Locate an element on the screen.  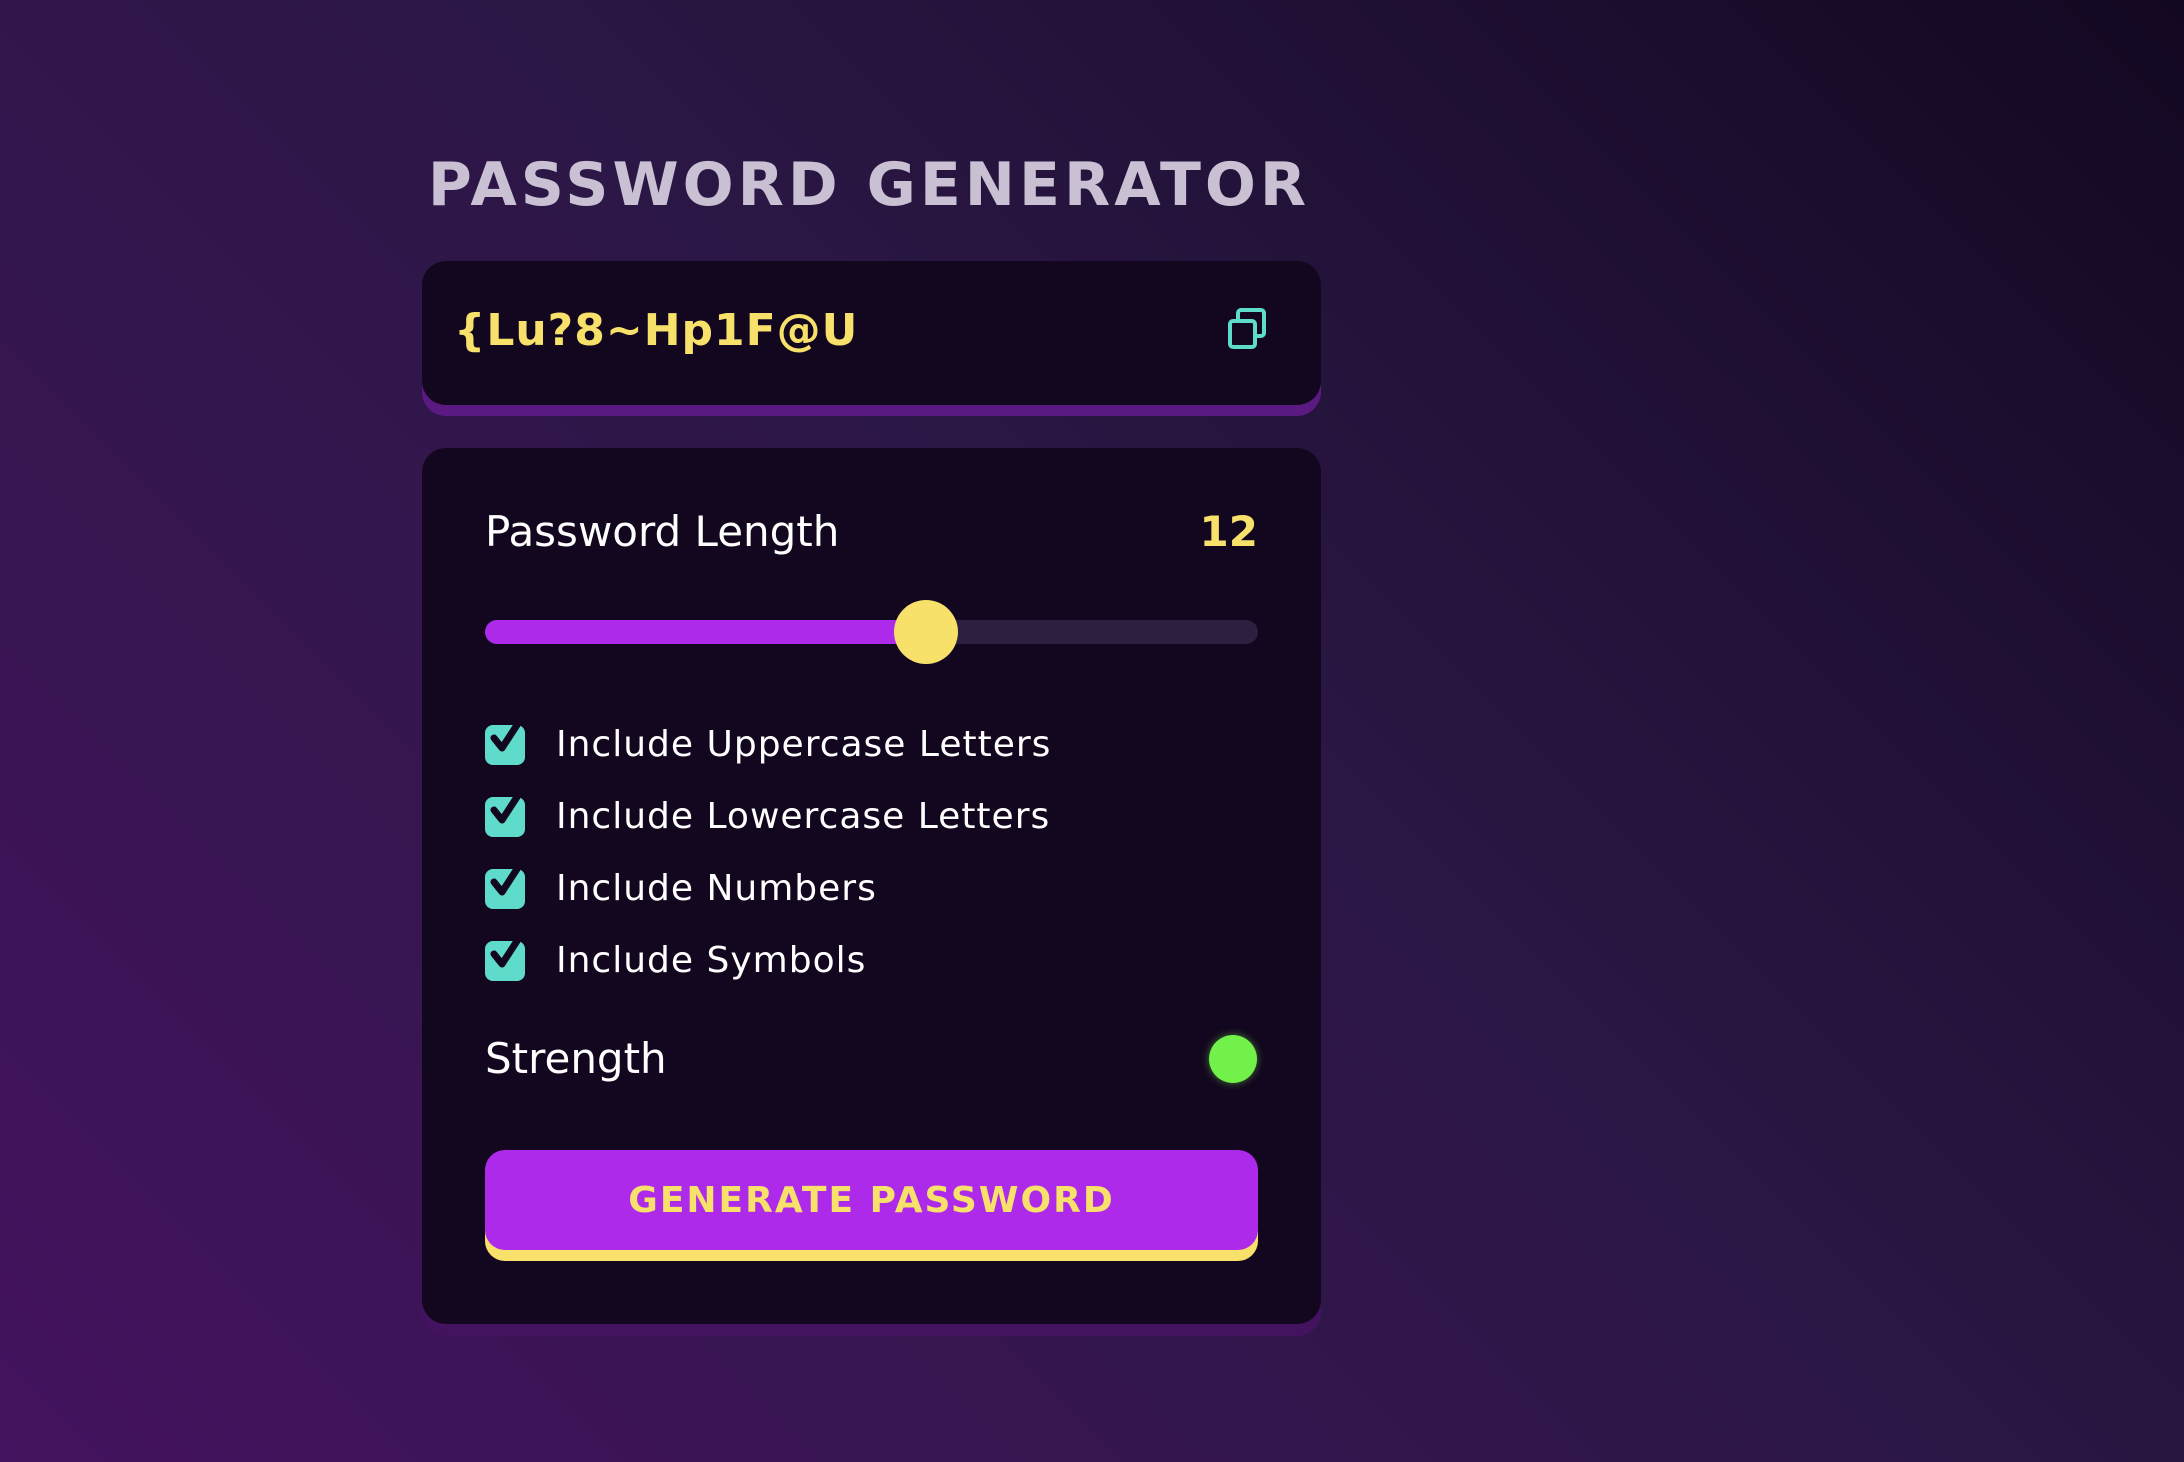
slider-fill is located at coordinates (705, 632).